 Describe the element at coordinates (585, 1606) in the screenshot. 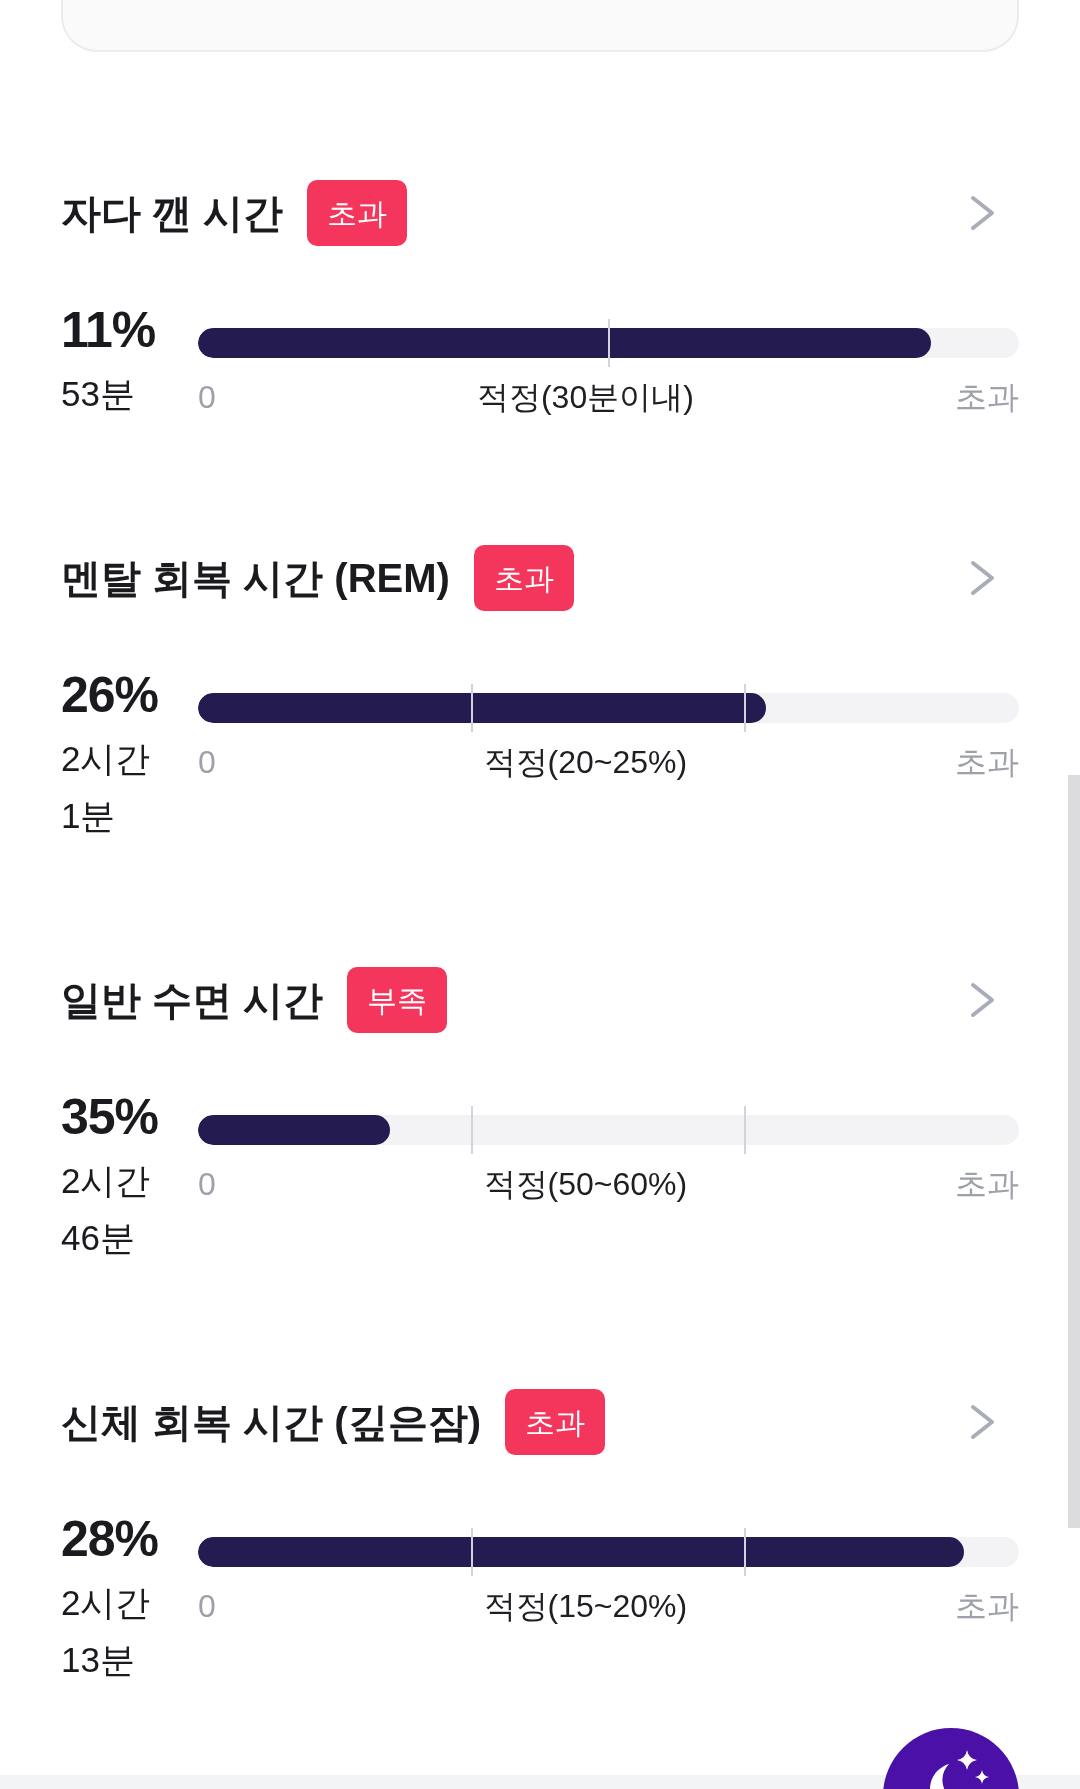

I see `target-range-label: 적정(15~20%)` at that location.